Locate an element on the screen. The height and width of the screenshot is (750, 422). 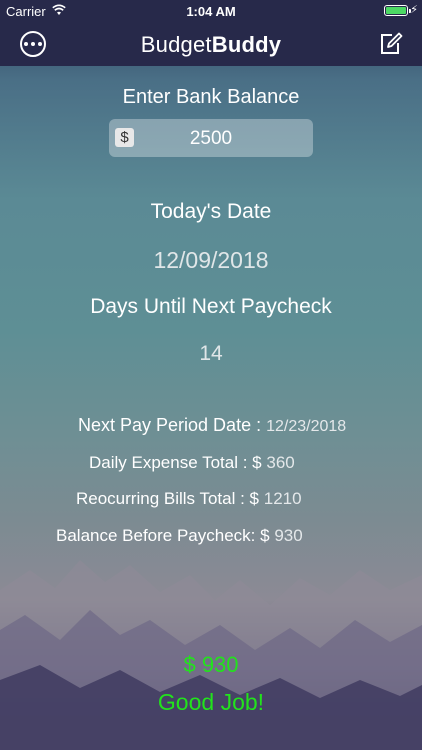
battery-full-icon is located at coordinates (397, 10).